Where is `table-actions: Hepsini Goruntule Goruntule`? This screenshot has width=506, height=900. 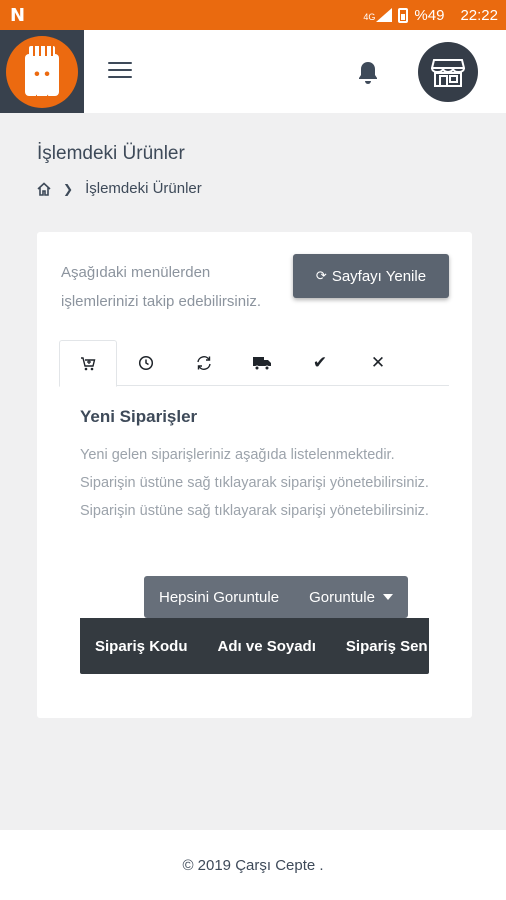 table-actions: Hepsini Goruntule Goruntule is located at coordinates (276, 597).